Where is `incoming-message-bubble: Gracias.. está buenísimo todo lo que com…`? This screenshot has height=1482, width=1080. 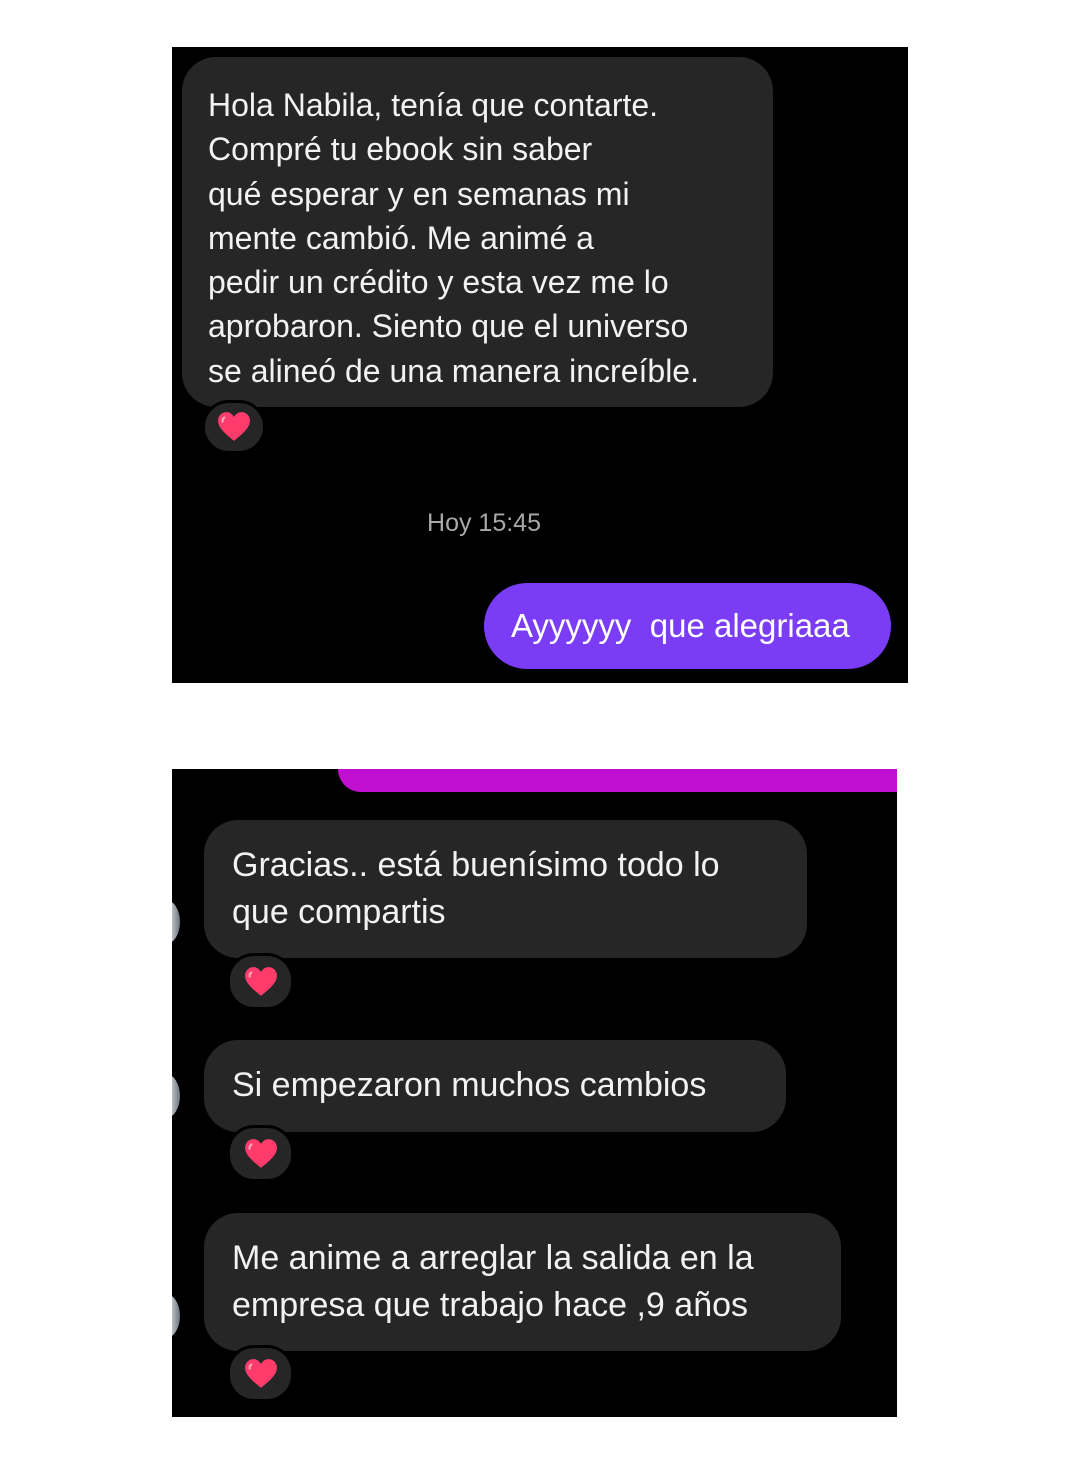
incoming-message-bubble: Gracias.. está buenísimo todo lo que com… is located at coordinates (505, 889).